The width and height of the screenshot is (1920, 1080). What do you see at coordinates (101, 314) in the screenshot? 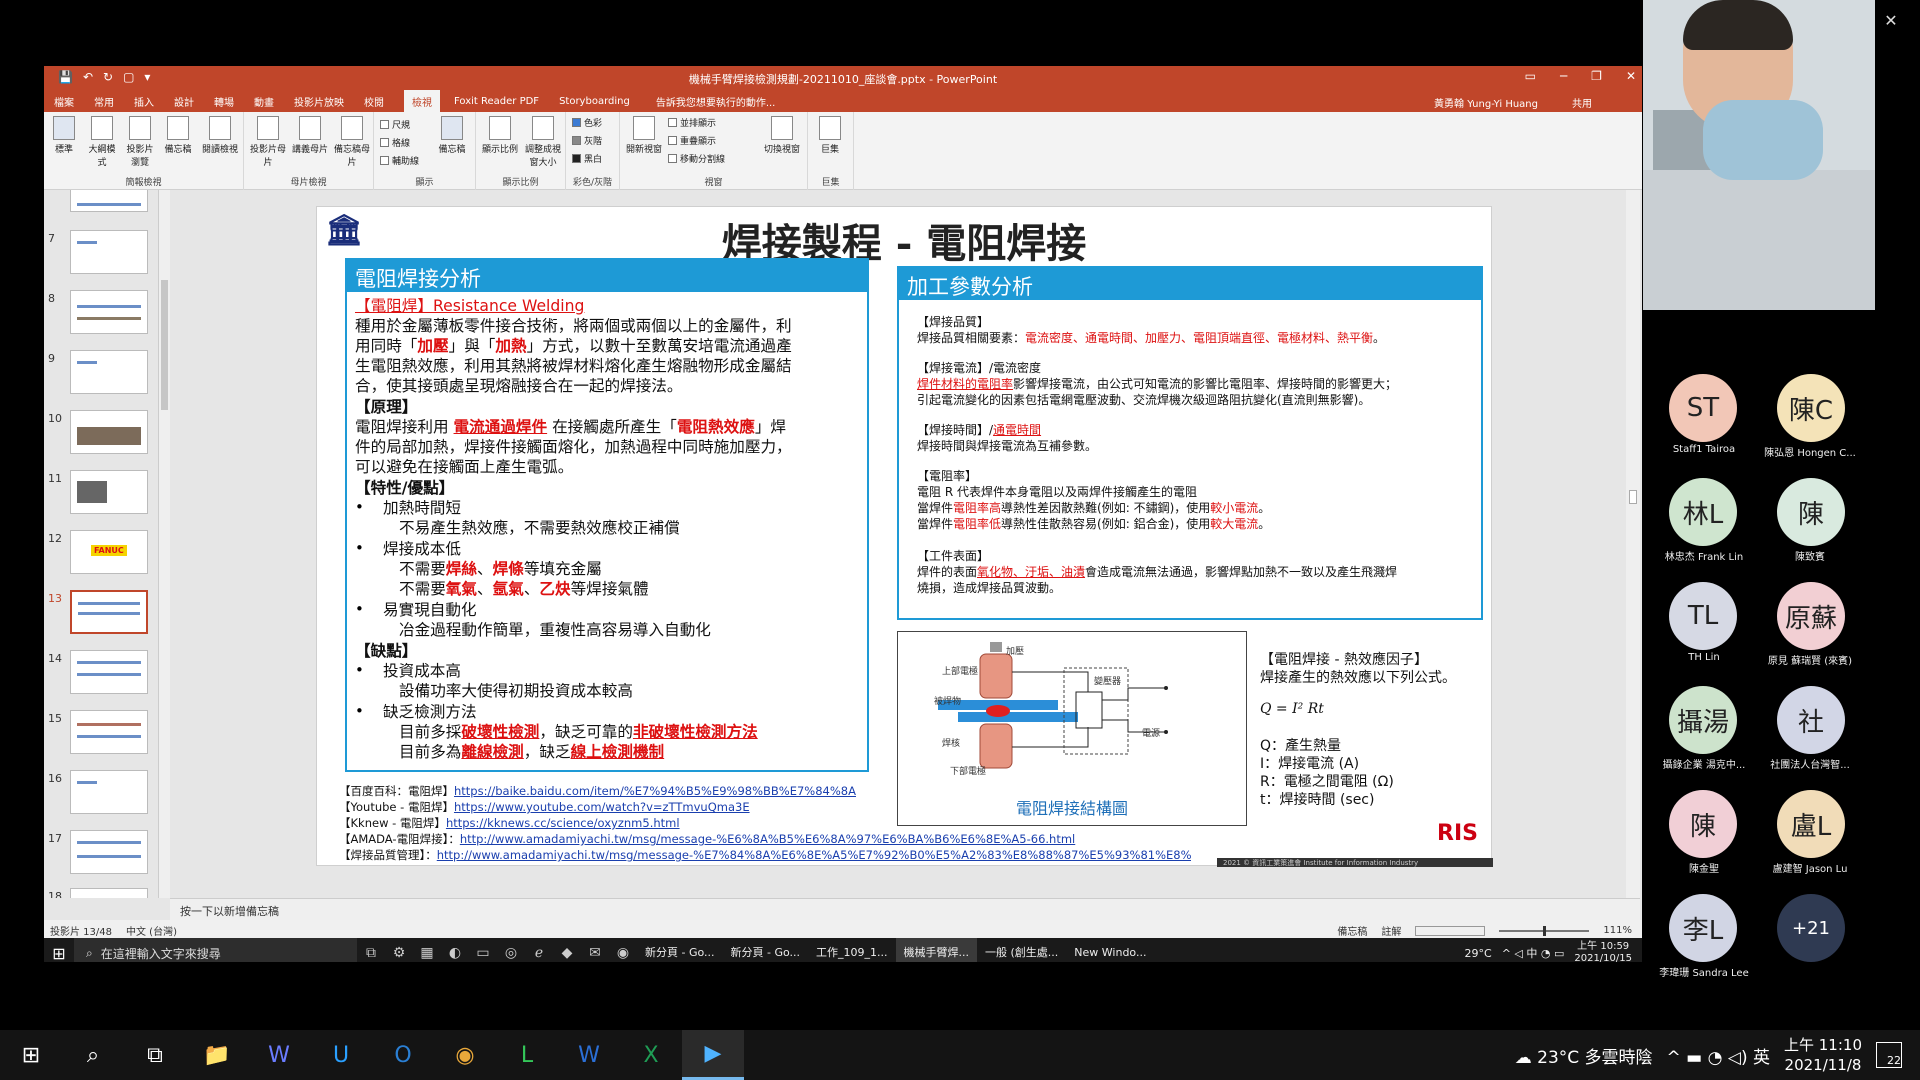
I see `slide-thumbnail-8: 8` at bounding box center [101, 314].